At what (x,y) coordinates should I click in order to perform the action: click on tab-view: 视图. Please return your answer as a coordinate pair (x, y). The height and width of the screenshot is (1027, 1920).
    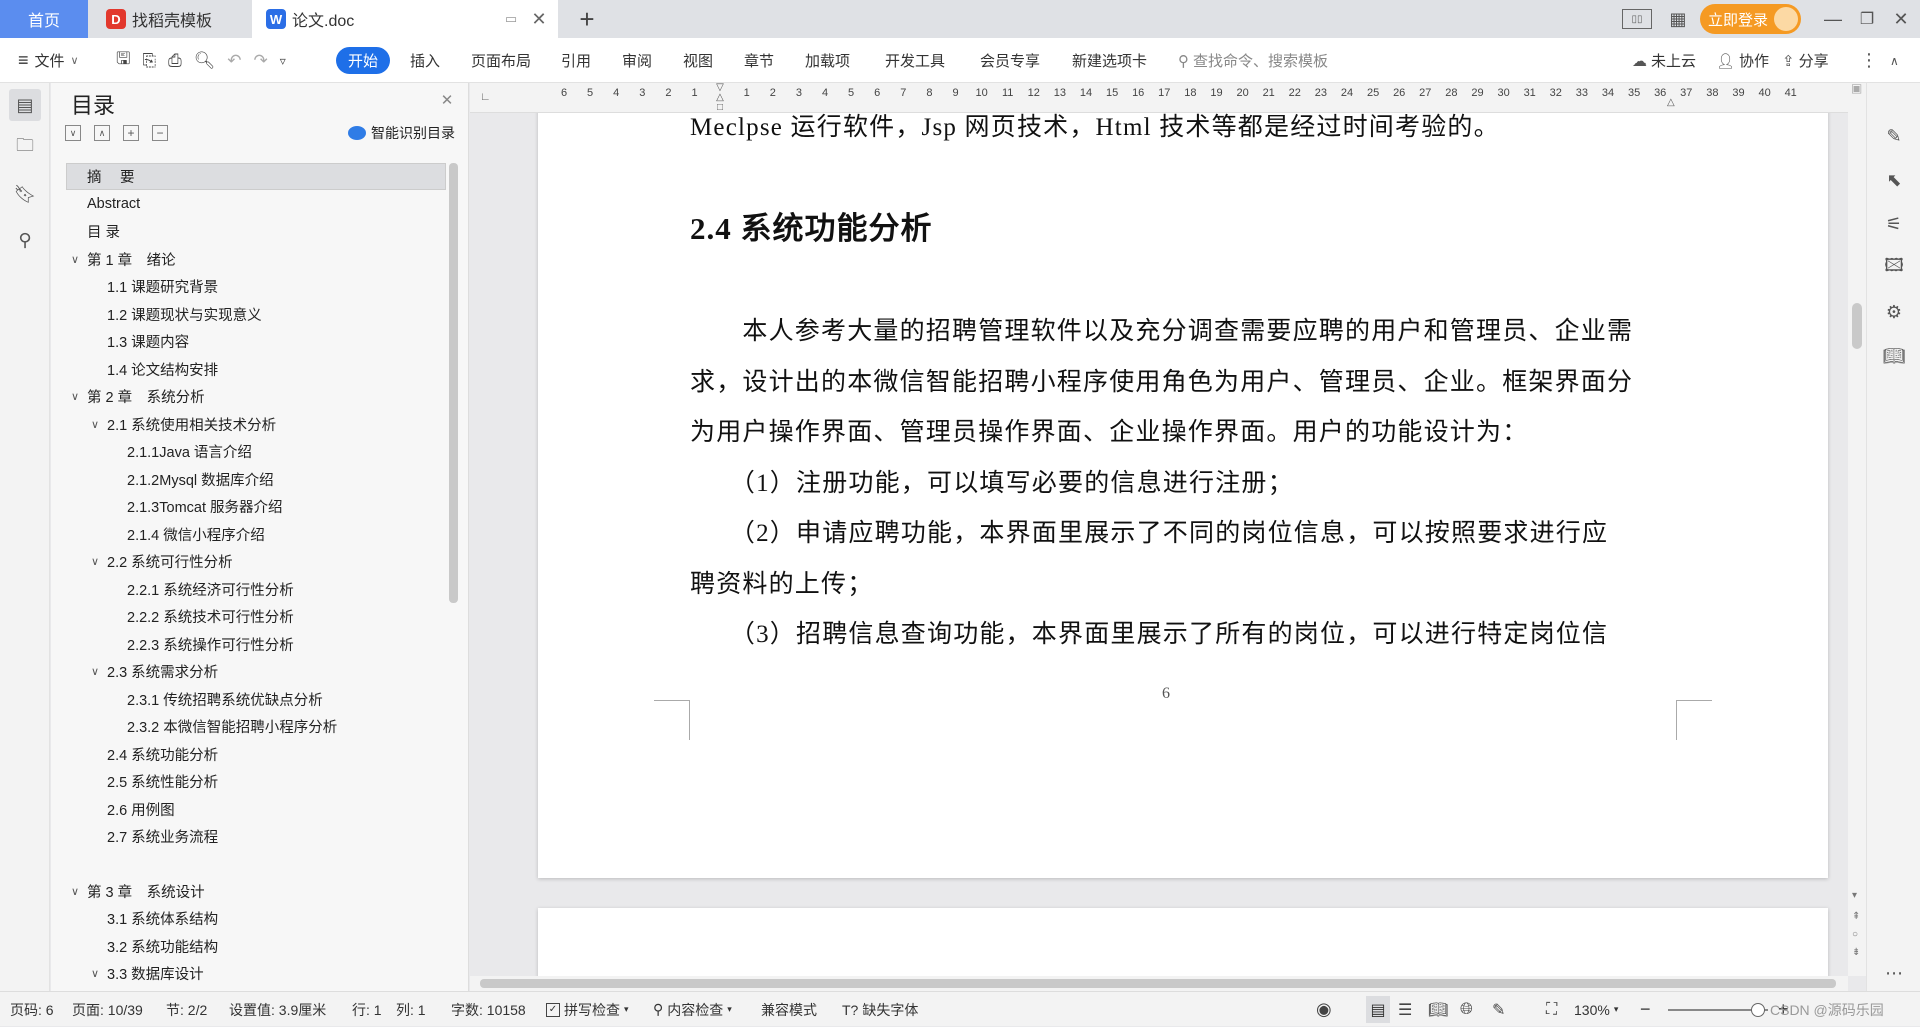
    Looking at the image, I should click on (698, 60).